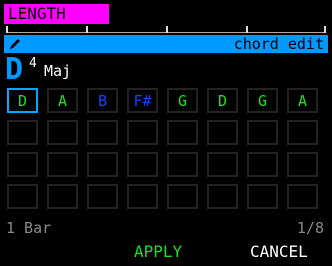 Image resolution: width=332 pixels, height=266 pixels. I want to click on page-indicator: 1/8, so click(310, 228).